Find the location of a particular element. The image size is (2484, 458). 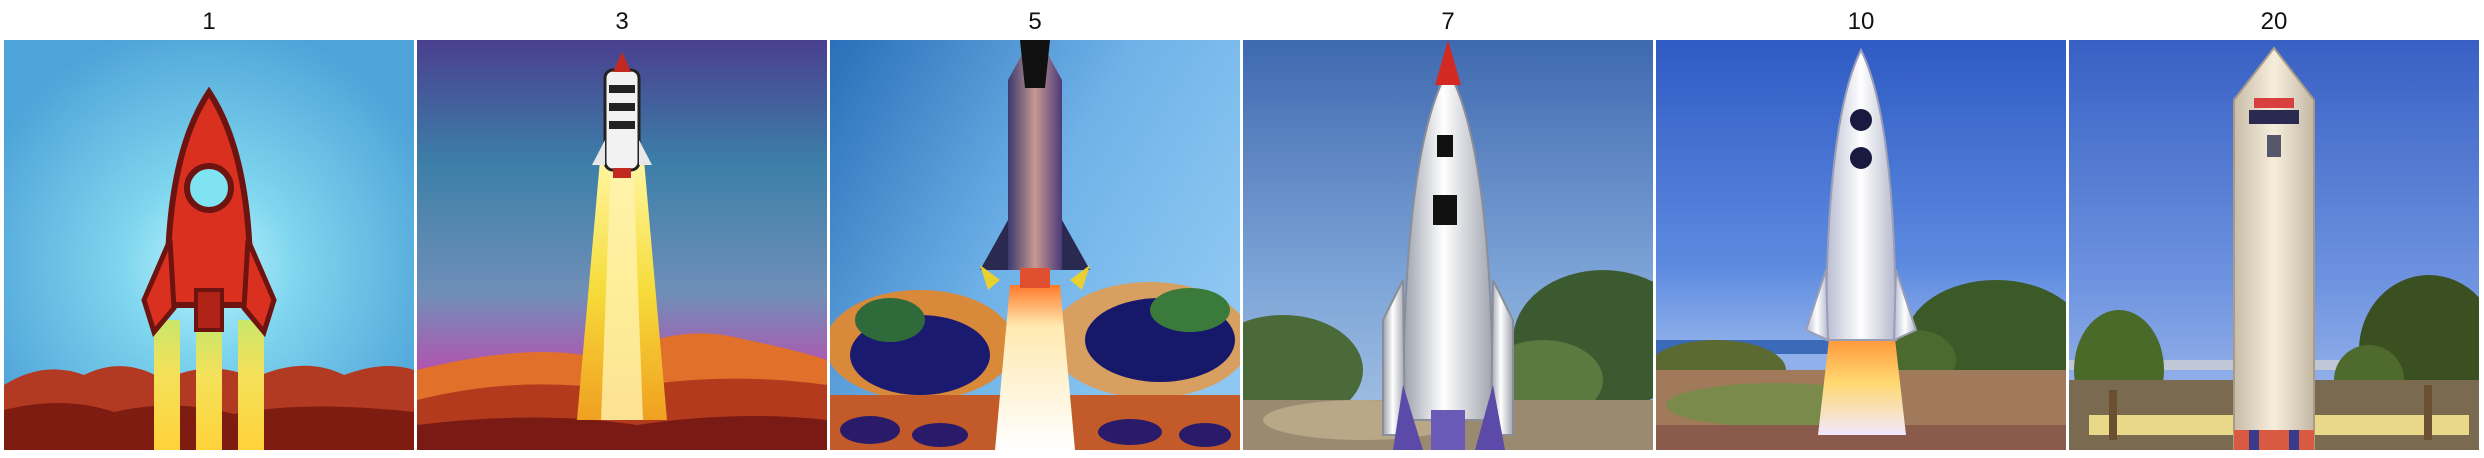

step-label: 20 is located at coordinates (2274, 21).